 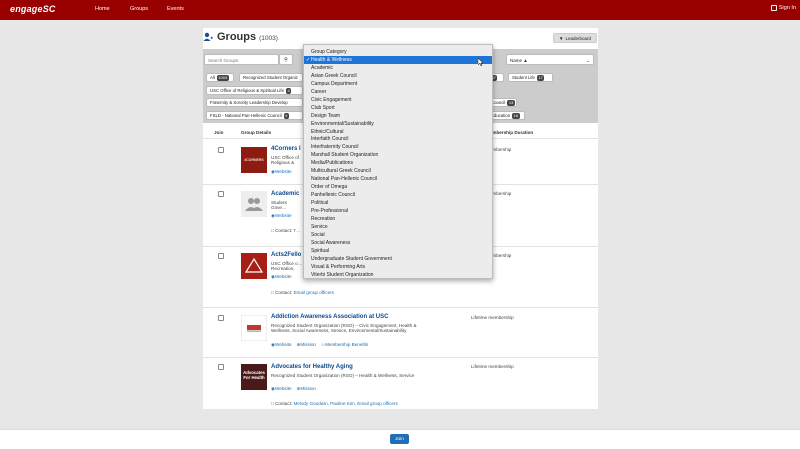 What do you see at coordinates (398, 179) in the screenshot?
I see `dropdown-option: National Pan-Hellenic Council` at bounding box center [398, 179].